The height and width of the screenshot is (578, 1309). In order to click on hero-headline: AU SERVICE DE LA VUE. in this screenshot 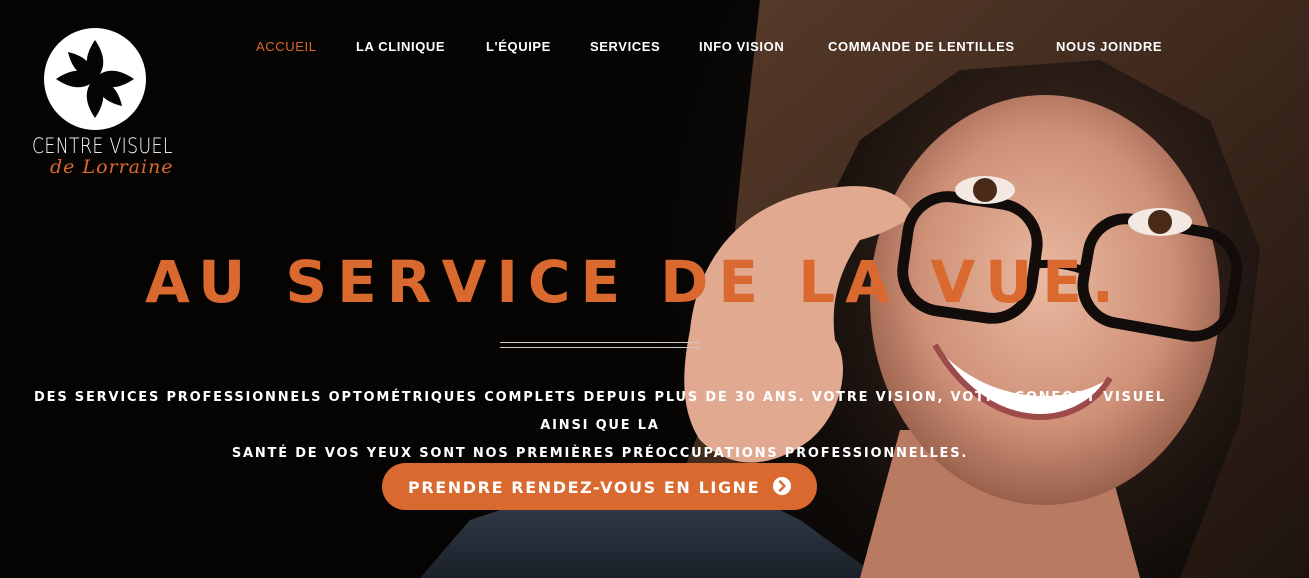, I will do `click(634, 282)`.